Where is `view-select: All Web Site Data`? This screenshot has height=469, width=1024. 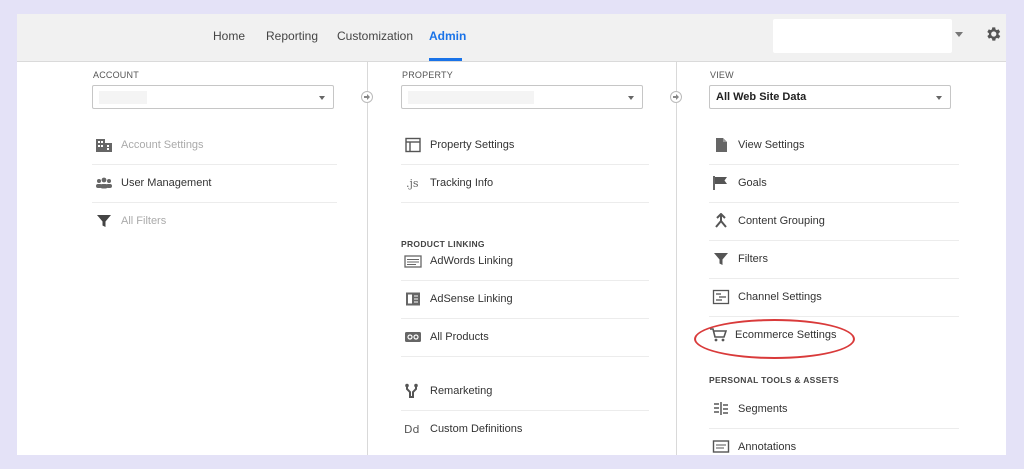 view-select: All Web Site Data is located at coordinates (830, 97).